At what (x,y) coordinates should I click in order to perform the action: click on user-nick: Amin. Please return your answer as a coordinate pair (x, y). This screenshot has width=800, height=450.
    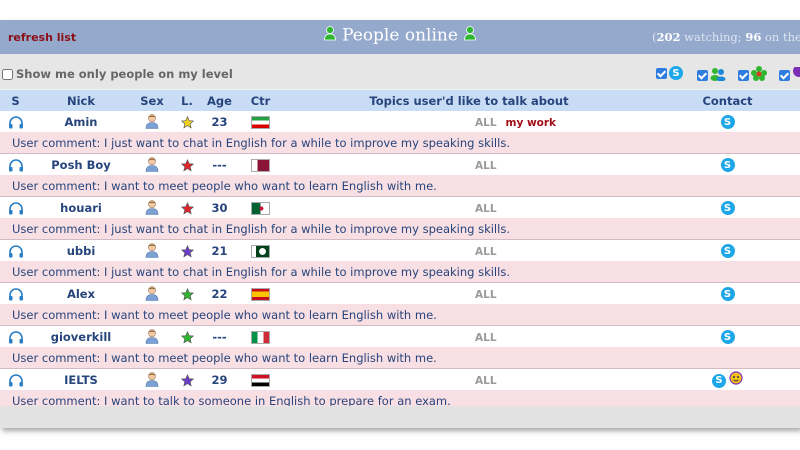
    Looking at the image, I should click on (80, 122).